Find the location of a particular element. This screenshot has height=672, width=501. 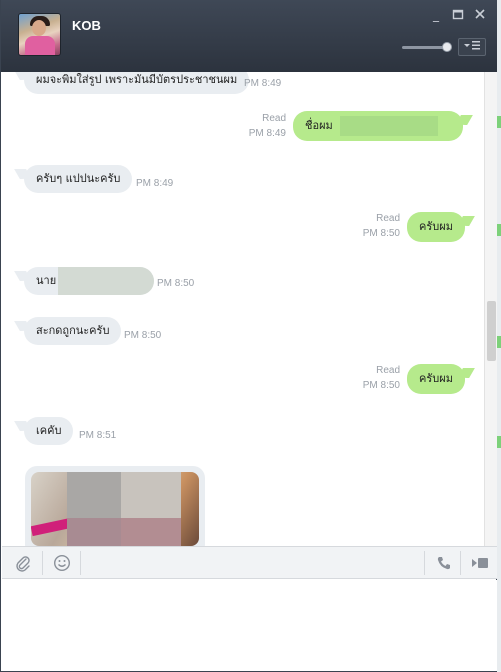

avatar-body is located at coordinates (40, 45).